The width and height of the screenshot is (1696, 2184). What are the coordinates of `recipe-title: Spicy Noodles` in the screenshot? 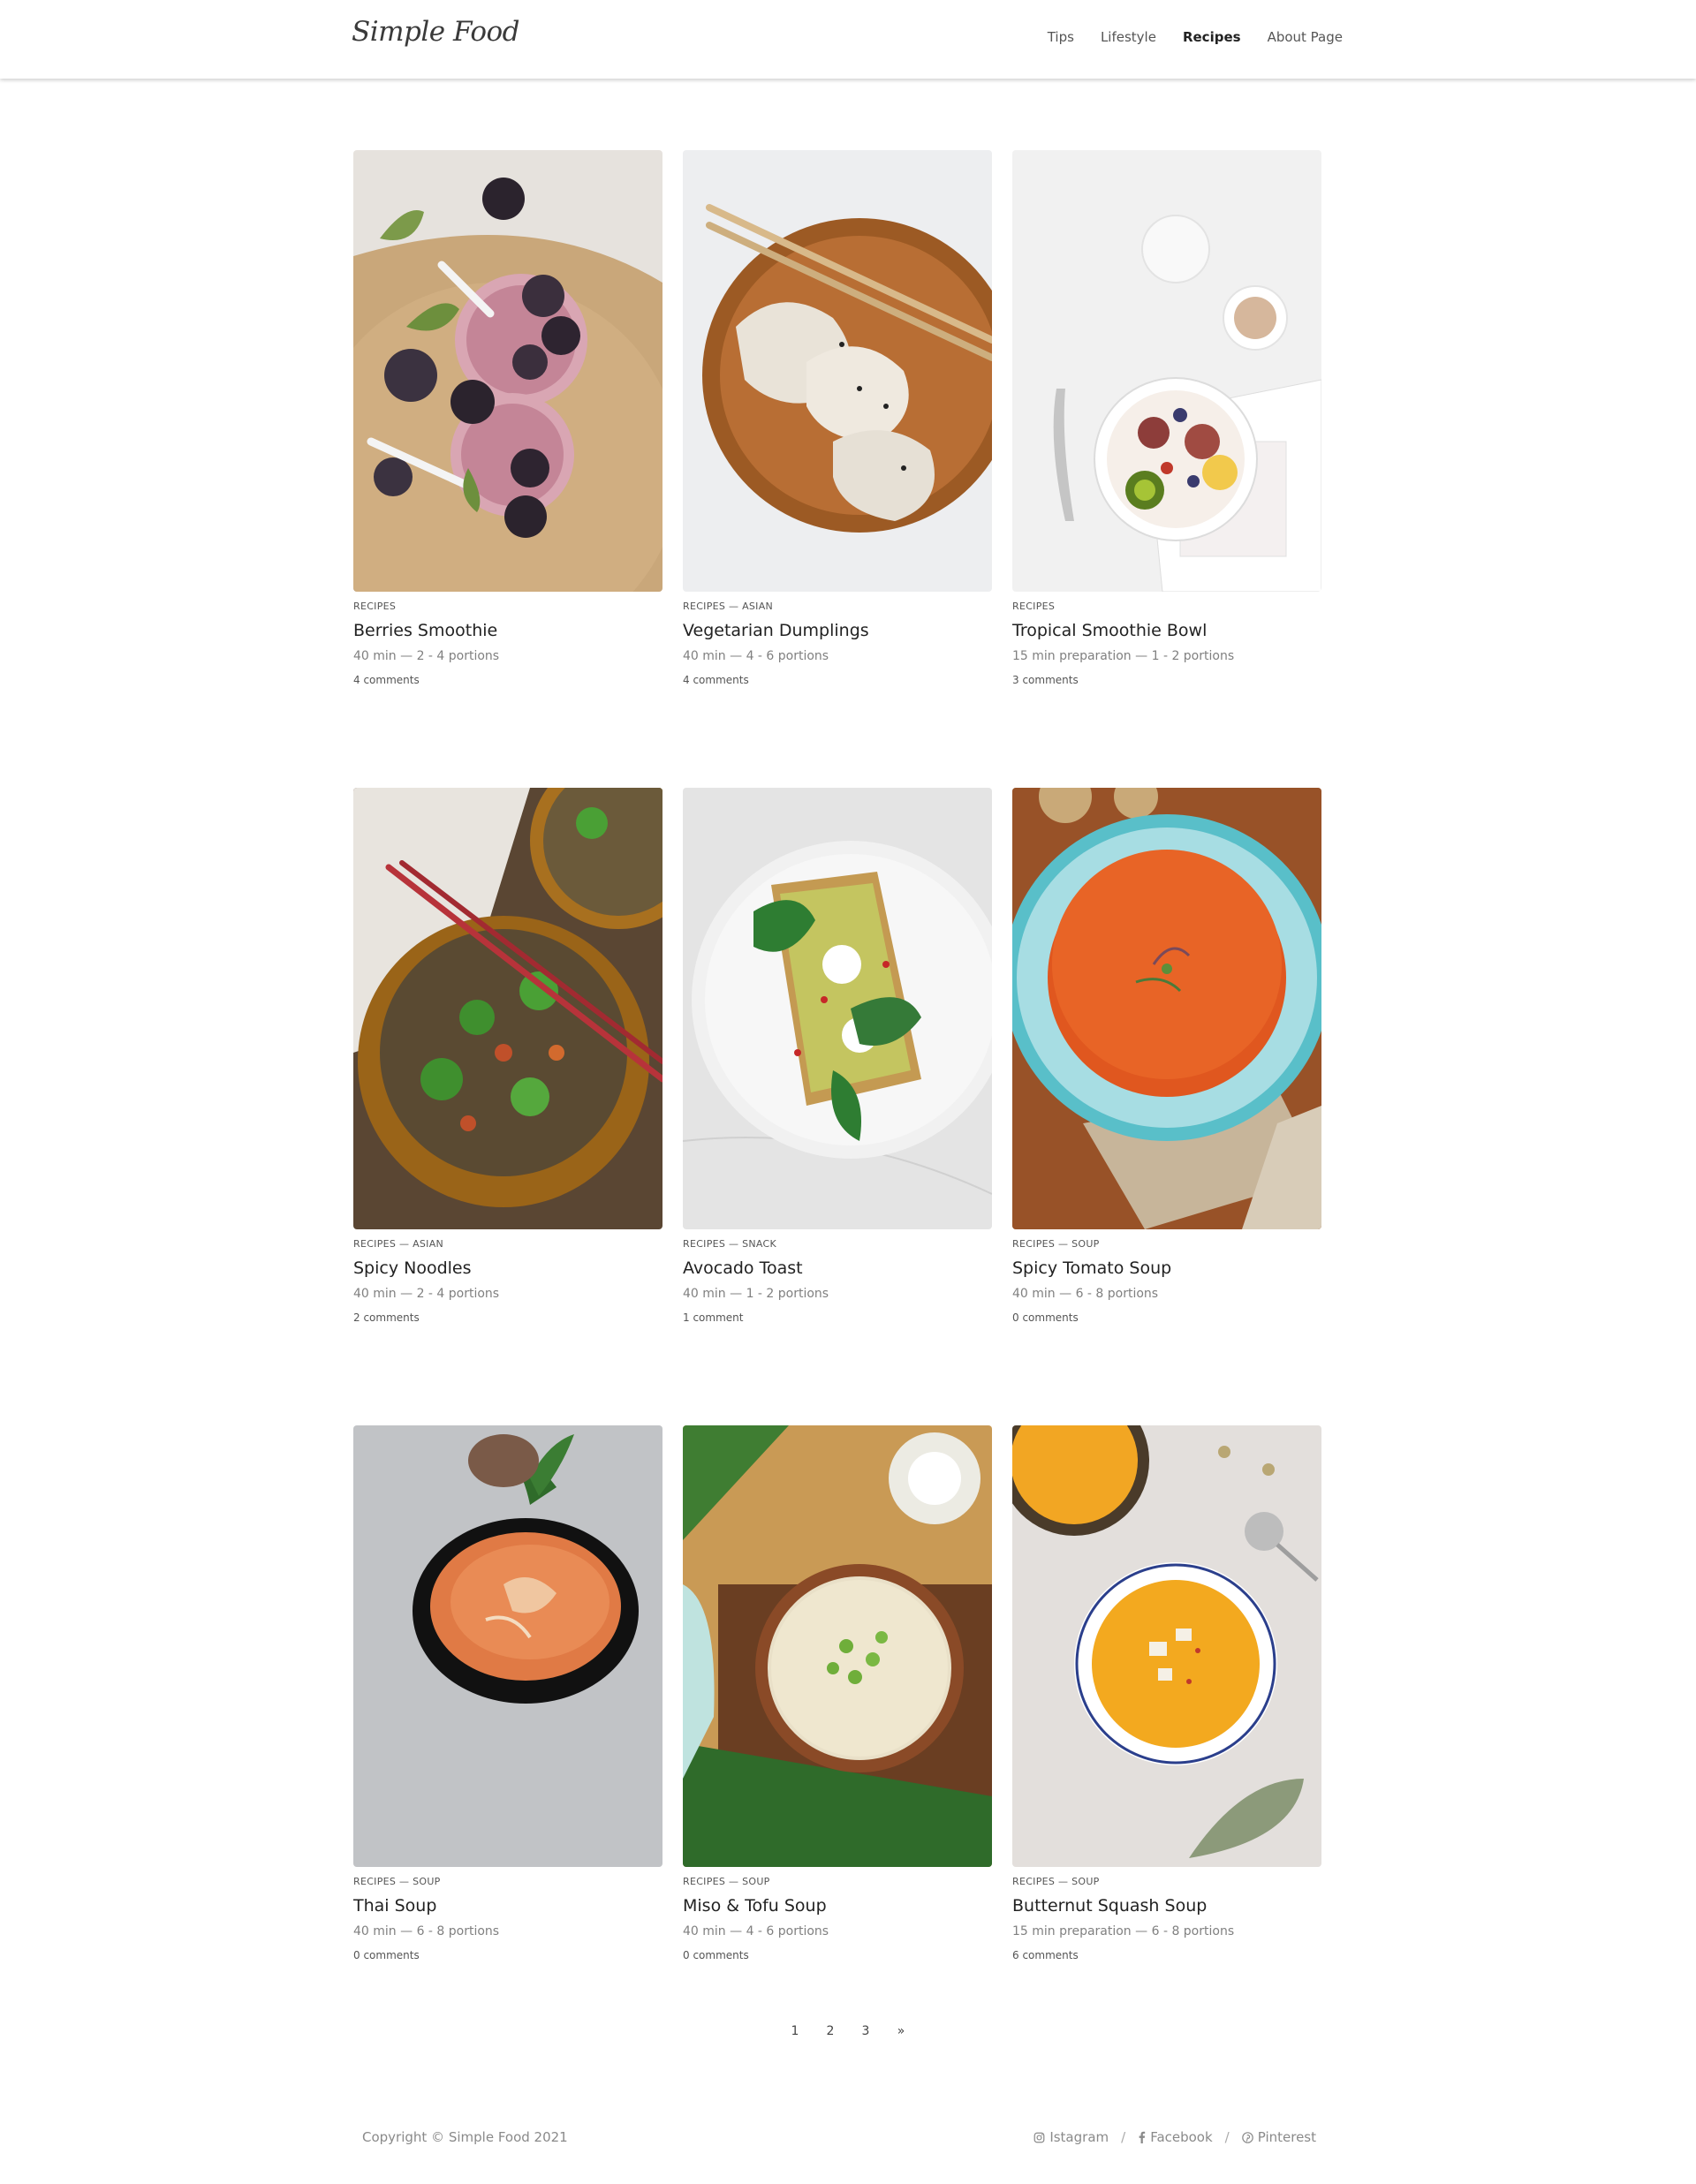 It's located at (507, 1269).